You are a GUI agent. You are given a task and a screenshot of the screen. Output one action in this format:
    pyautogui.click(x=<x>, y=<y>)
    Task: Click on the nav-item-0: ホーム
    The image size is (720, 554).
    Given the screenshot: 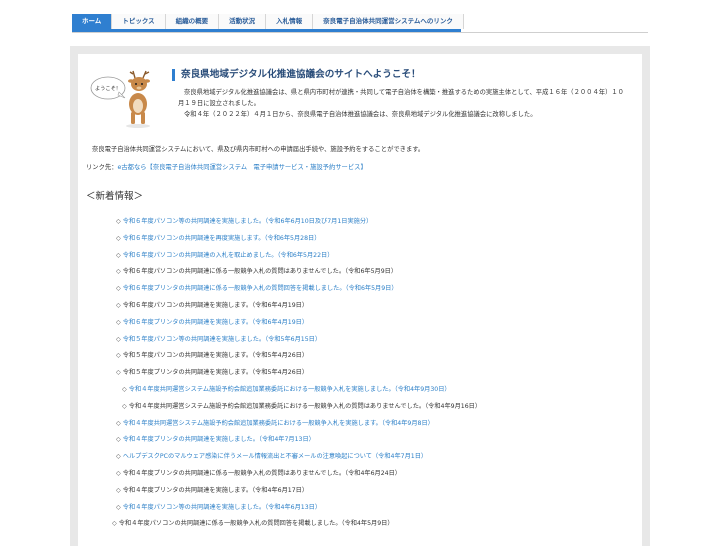 What is the action you would take?
    pyautogui.click(x=92, y=21)
    